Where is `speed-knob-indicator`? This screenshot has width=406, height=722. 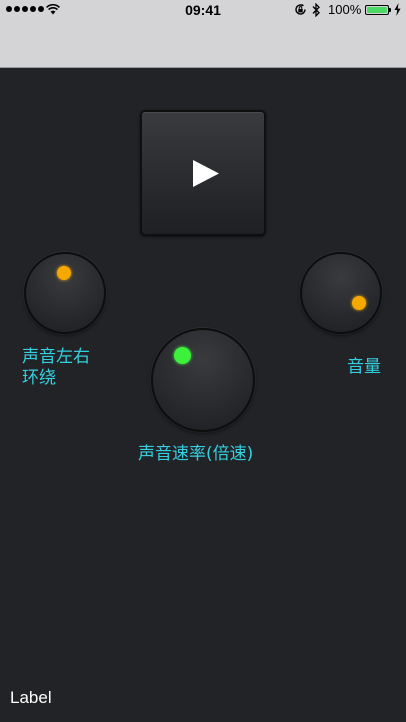 speed-knob-indicator is located at coordinates (182, 355).